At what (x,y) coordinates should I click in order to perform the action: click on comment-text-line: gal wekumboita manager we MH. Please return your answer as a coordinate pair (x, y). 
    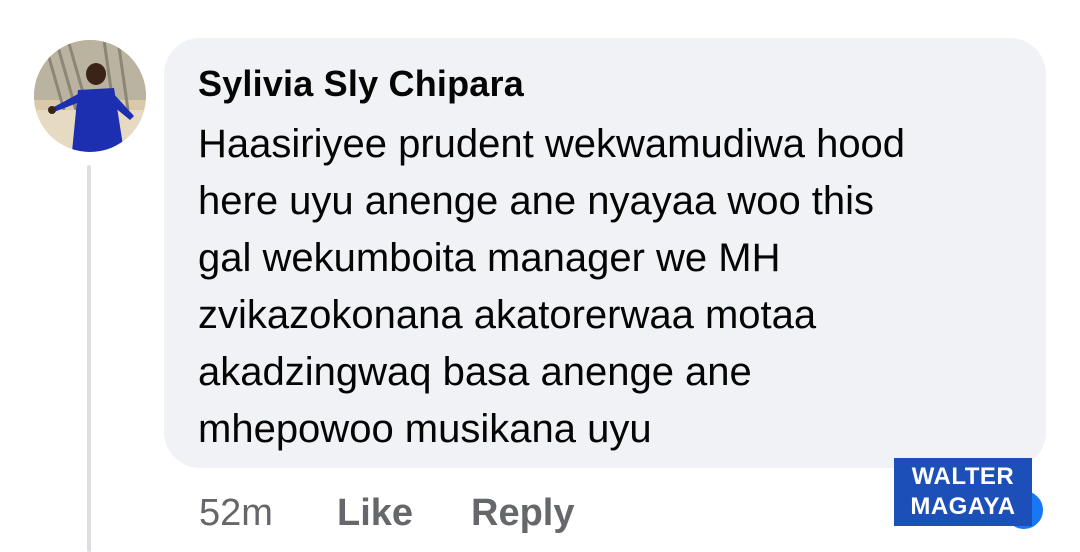
    Looking at the image, I should click on (489, 258).